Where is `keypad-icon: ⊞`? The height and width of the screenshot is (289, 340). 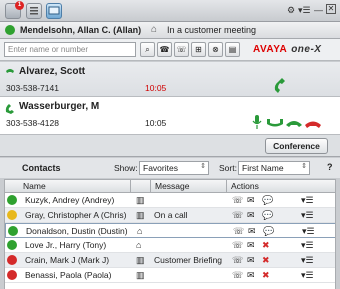 keypad-icon: ⊞ is located at coordinates (198, 49).